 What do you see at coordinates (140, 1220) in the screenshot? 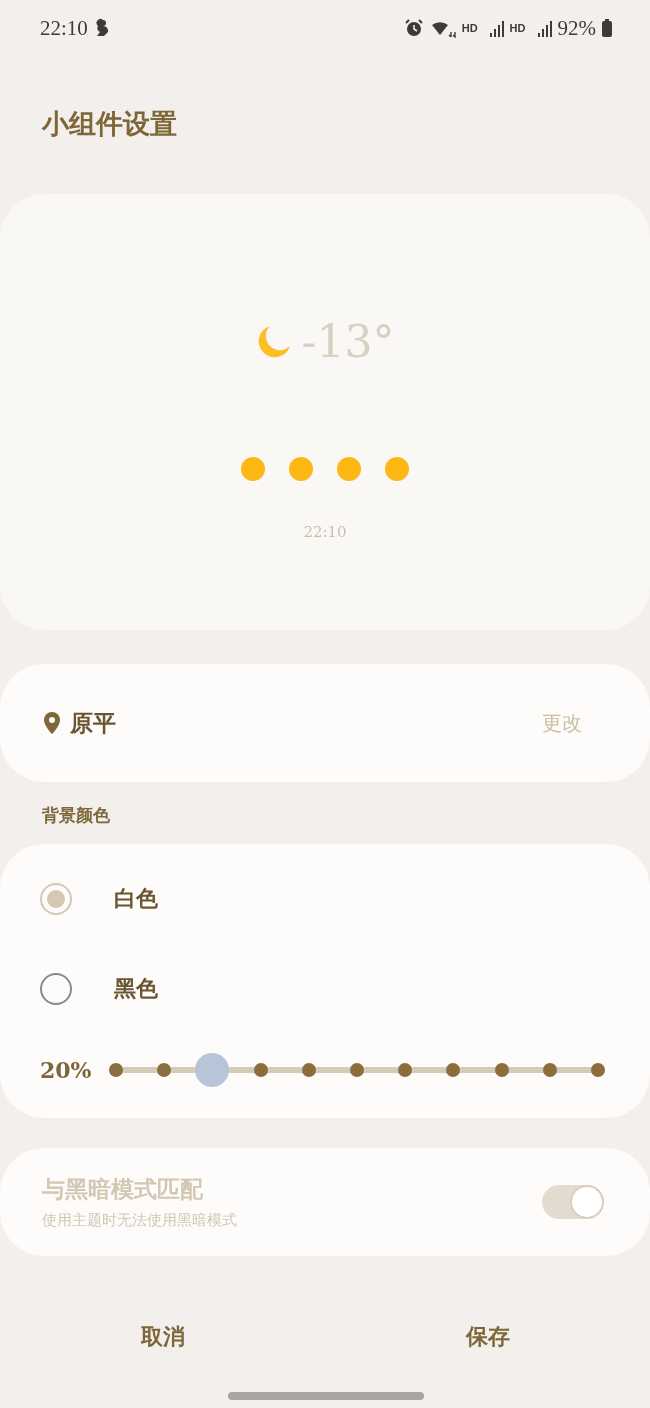
I see `setting-subtitle: 使用主题时无法使用黑暗模式` at bounding box center [140, 1220].